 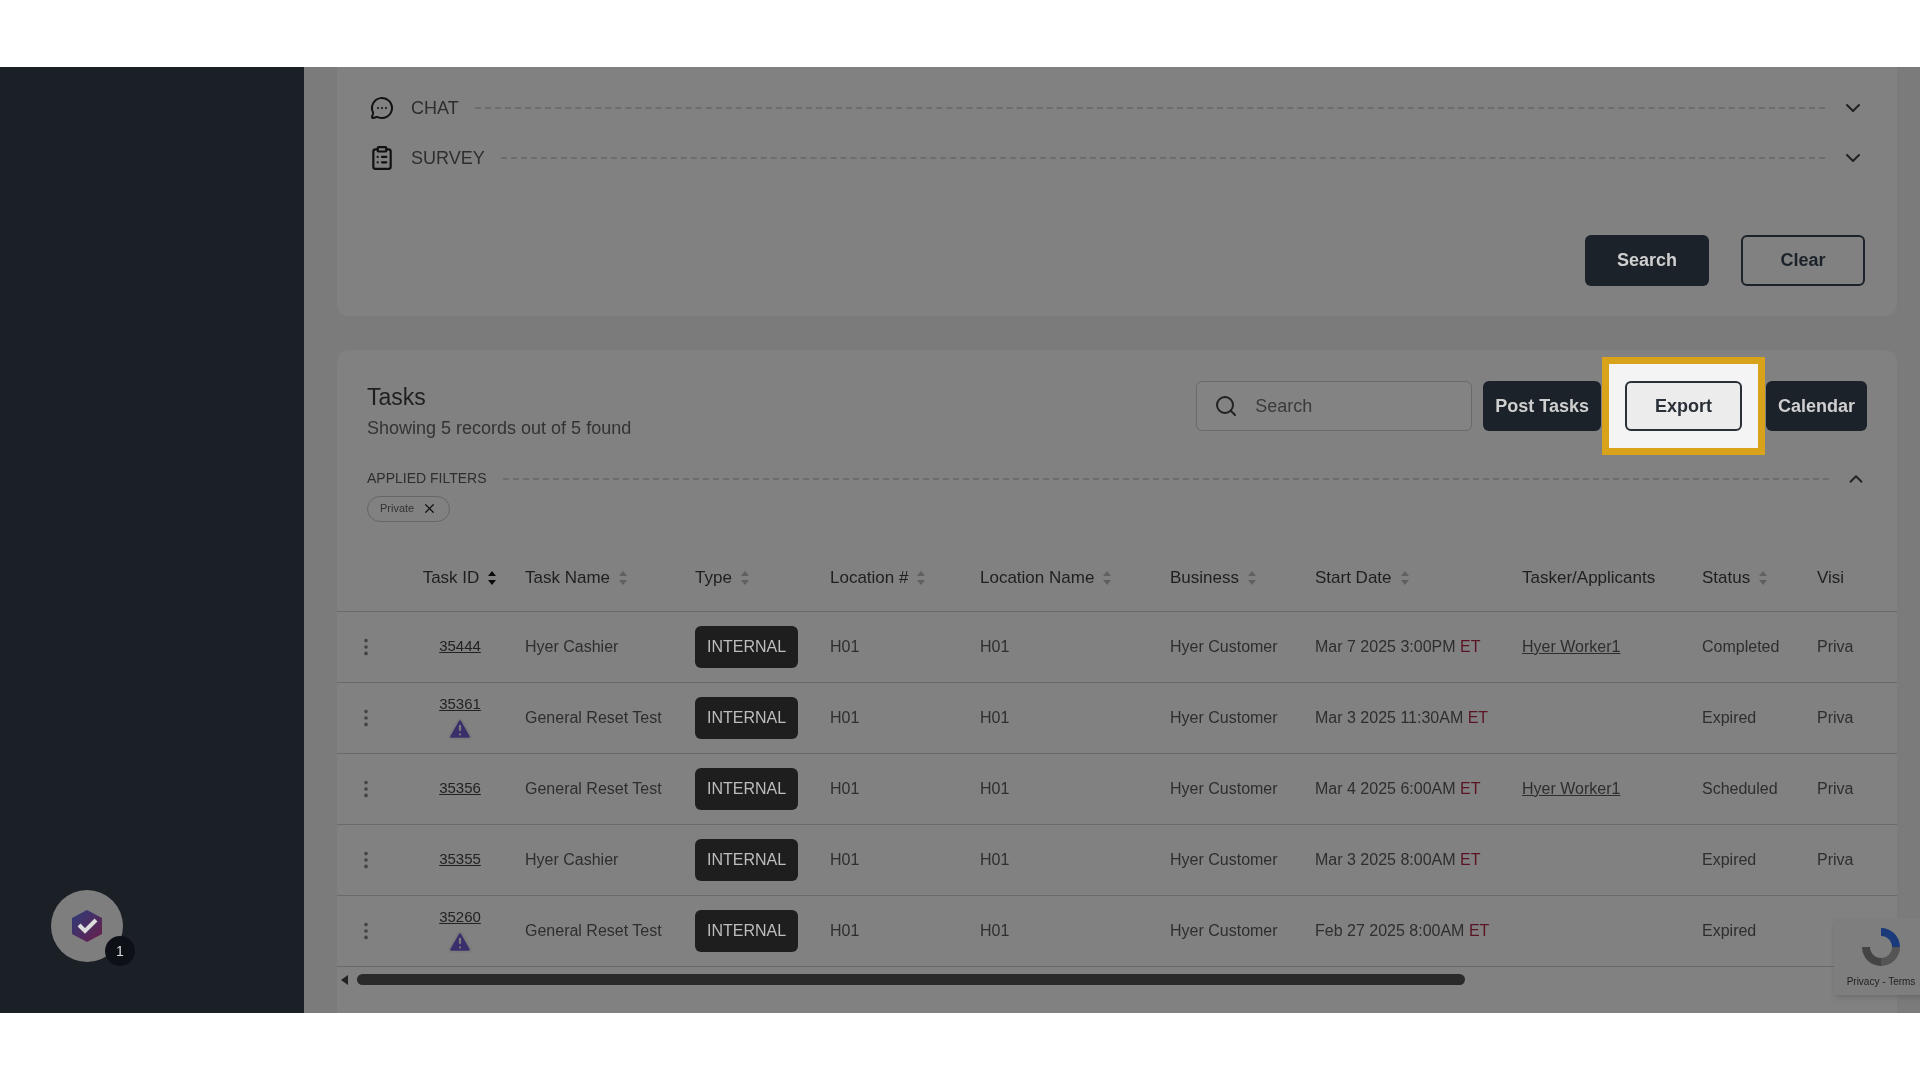 What do you see at coordinates (568, 578) in the screenshot?
I see `column-header: Task Name` at bounding box center [568, 578].